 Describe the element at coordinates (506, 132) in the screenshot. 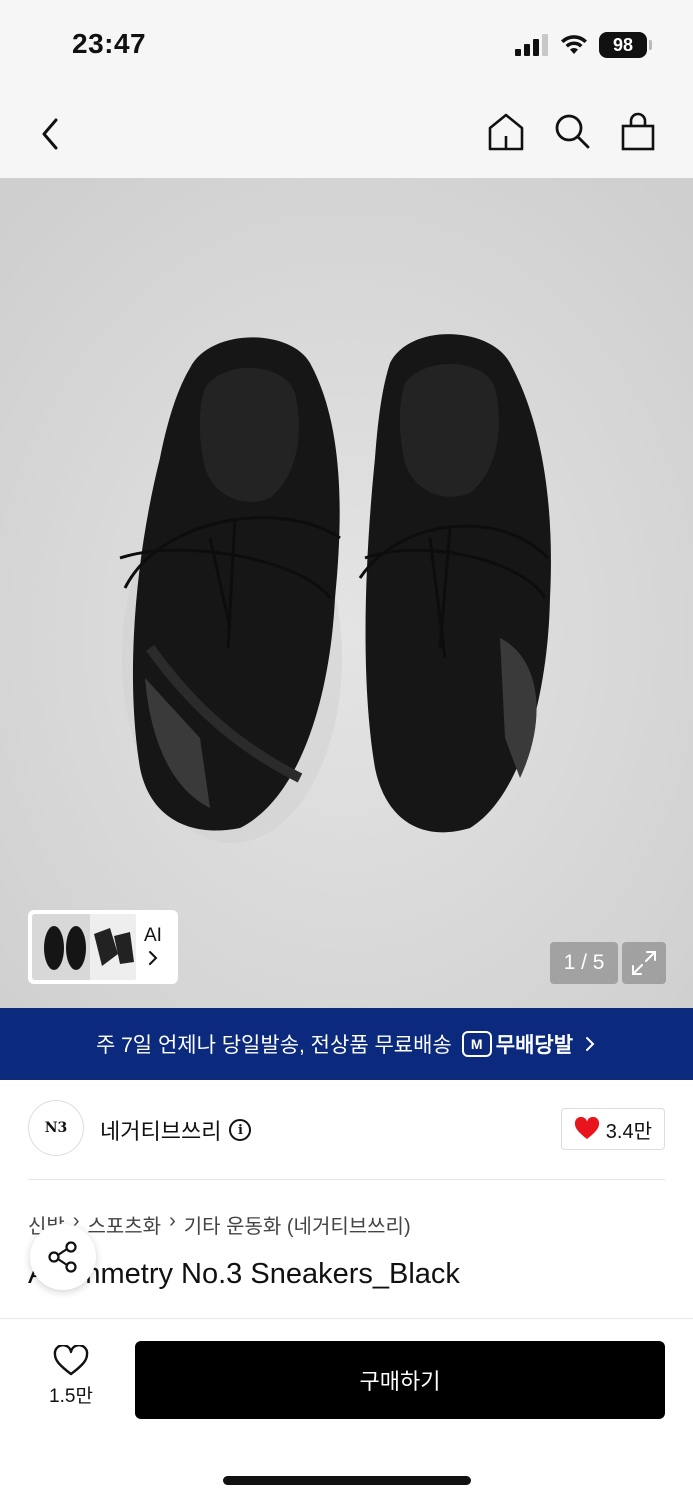

I see `home-icon` at that location.